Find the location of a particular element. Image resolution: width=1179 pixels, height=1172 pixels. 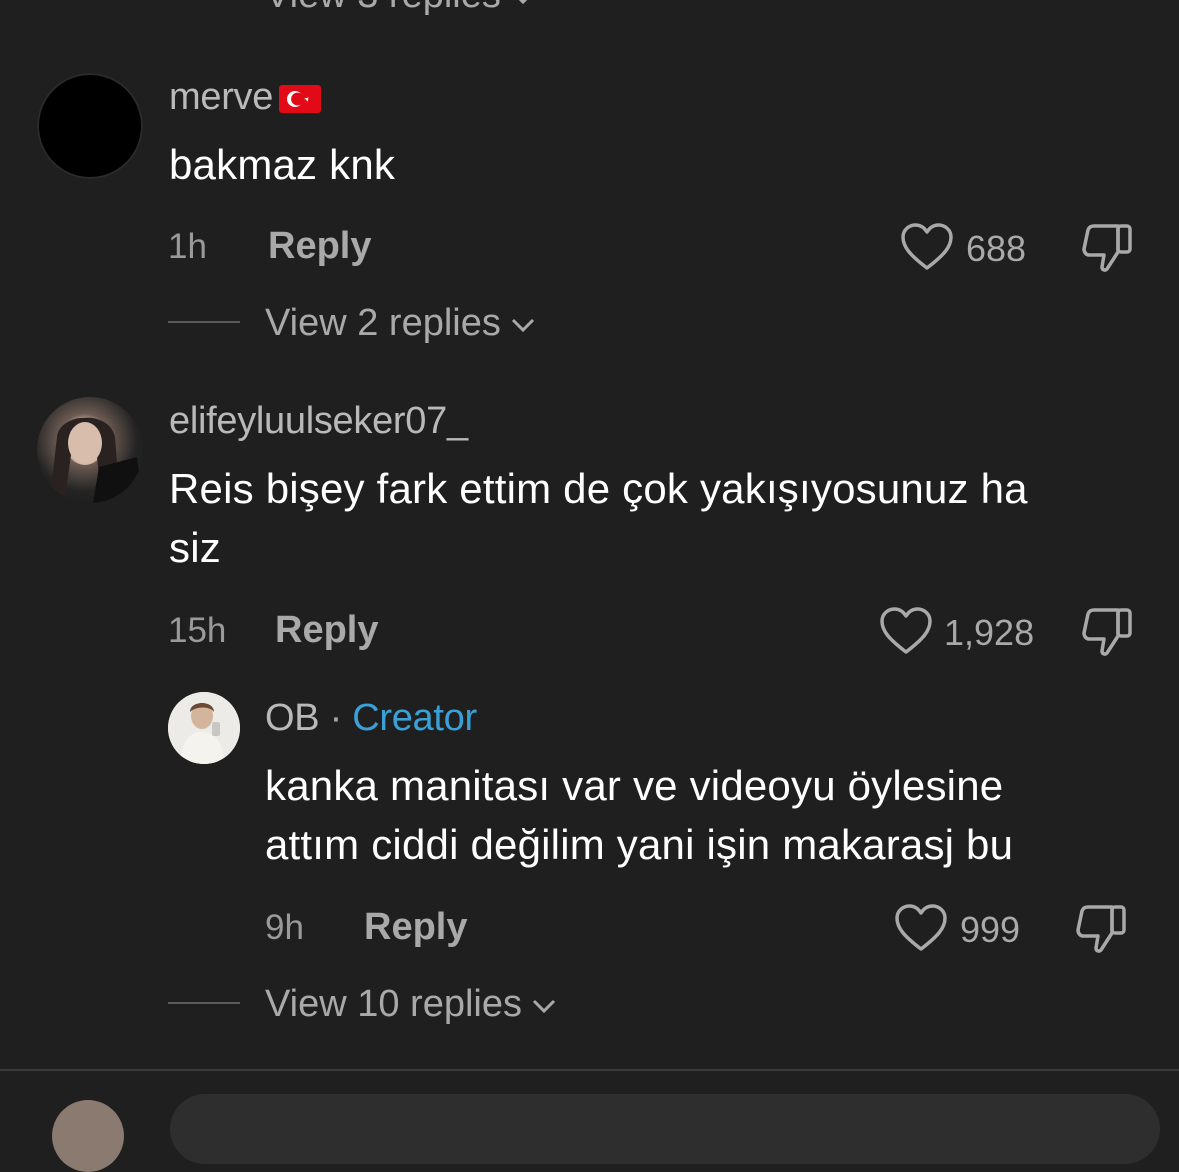

reply-text-line: kanka manitası var ve videoyu öylesine is located at coordinates (634, 785).